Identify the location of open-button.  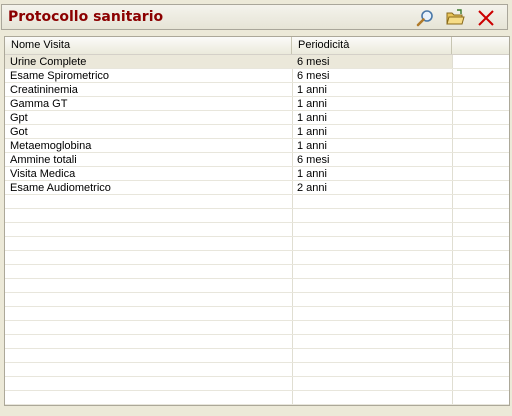
(455, 18).